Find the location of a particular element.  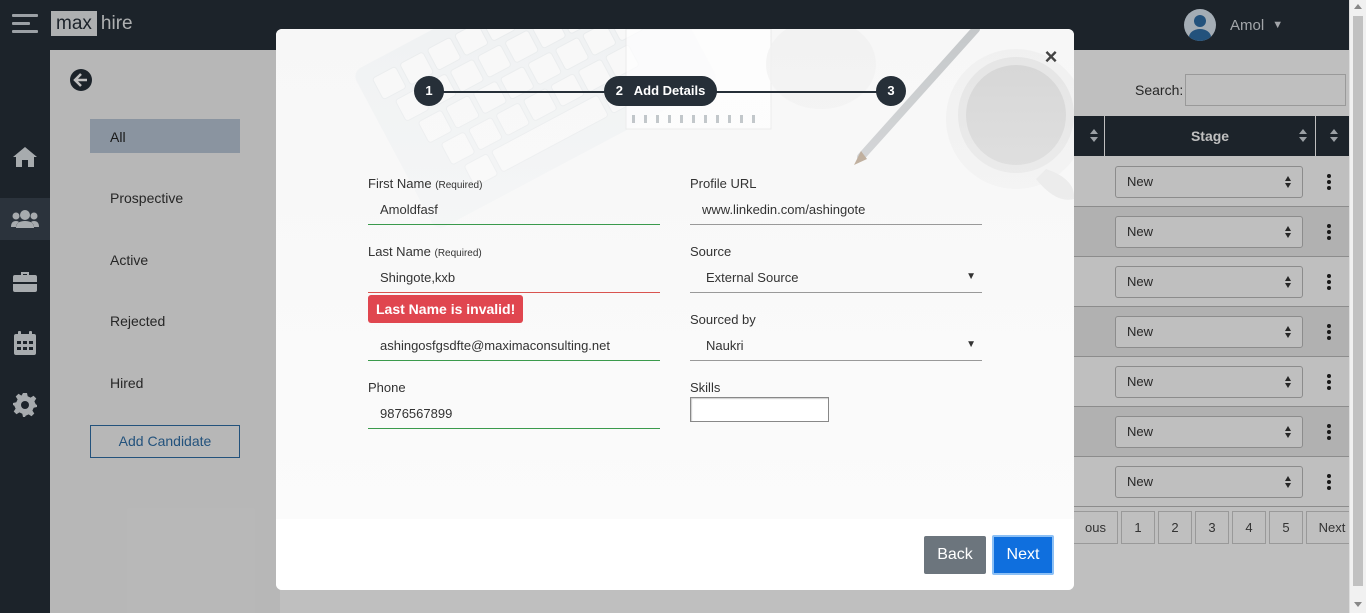

close-icon: × is located at coordinates (1051, 57).